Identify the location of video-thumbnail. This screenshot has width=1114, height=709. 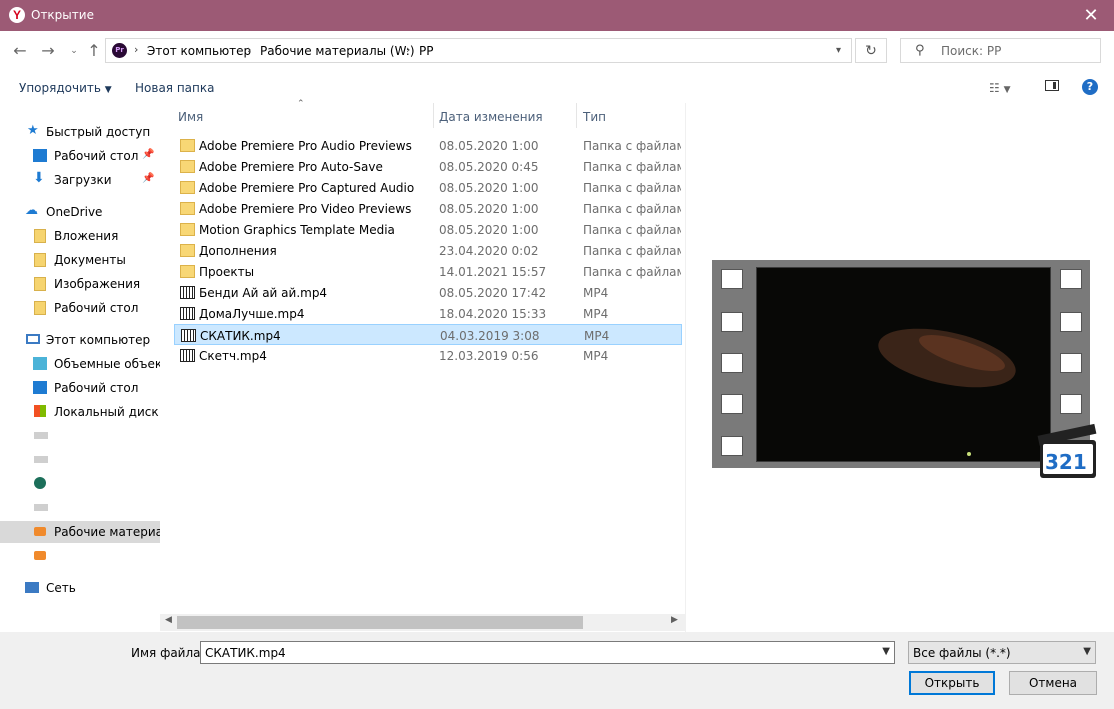
(903, 364).